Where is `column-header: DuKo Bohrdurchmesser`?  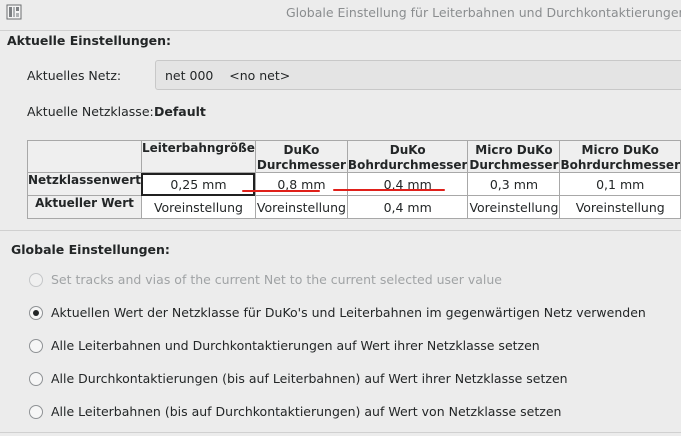
column-header: DuKo Bohrdurchmesser is located at coordinates (407, 156).